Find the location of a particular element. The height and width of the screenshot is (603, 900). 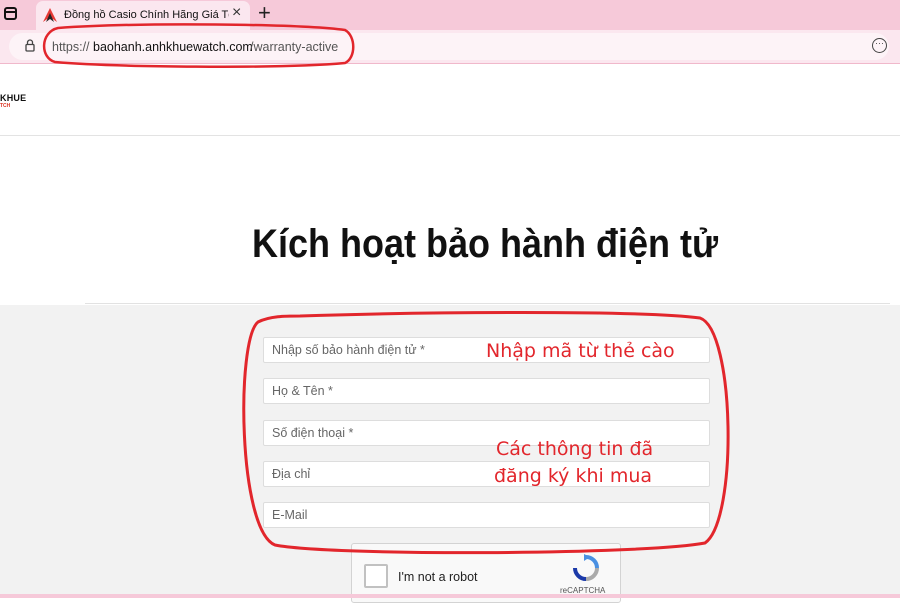

email-field is located at coordinates (486, 515).